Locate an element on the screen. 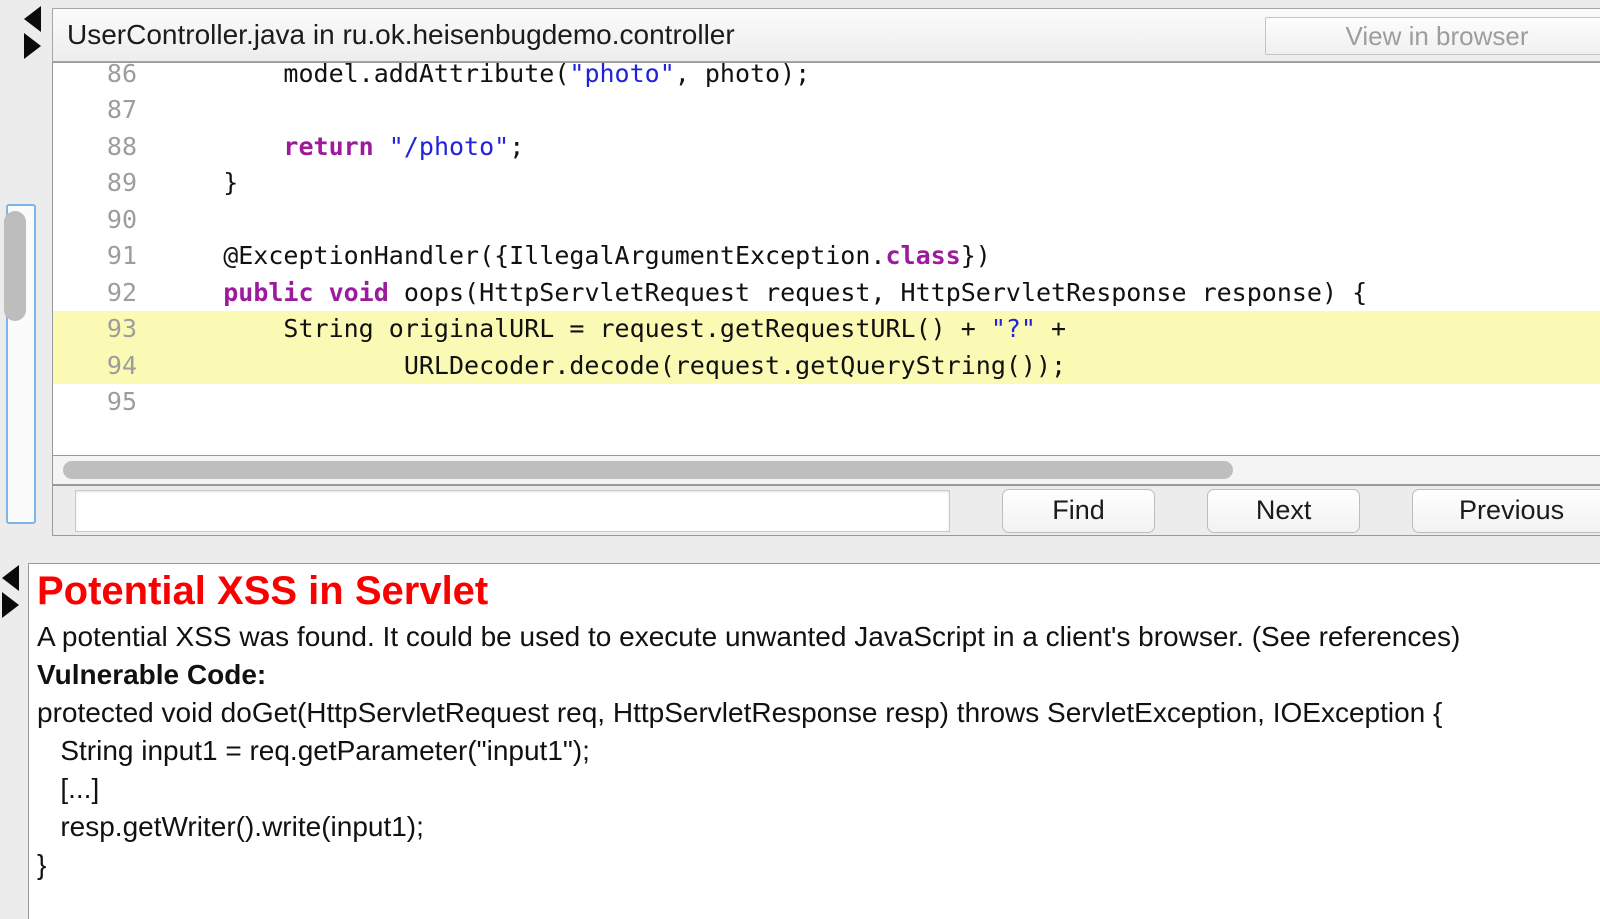  code-line: 86 model.addAttribute("photo", photo); is located at coordinates (826, 77).